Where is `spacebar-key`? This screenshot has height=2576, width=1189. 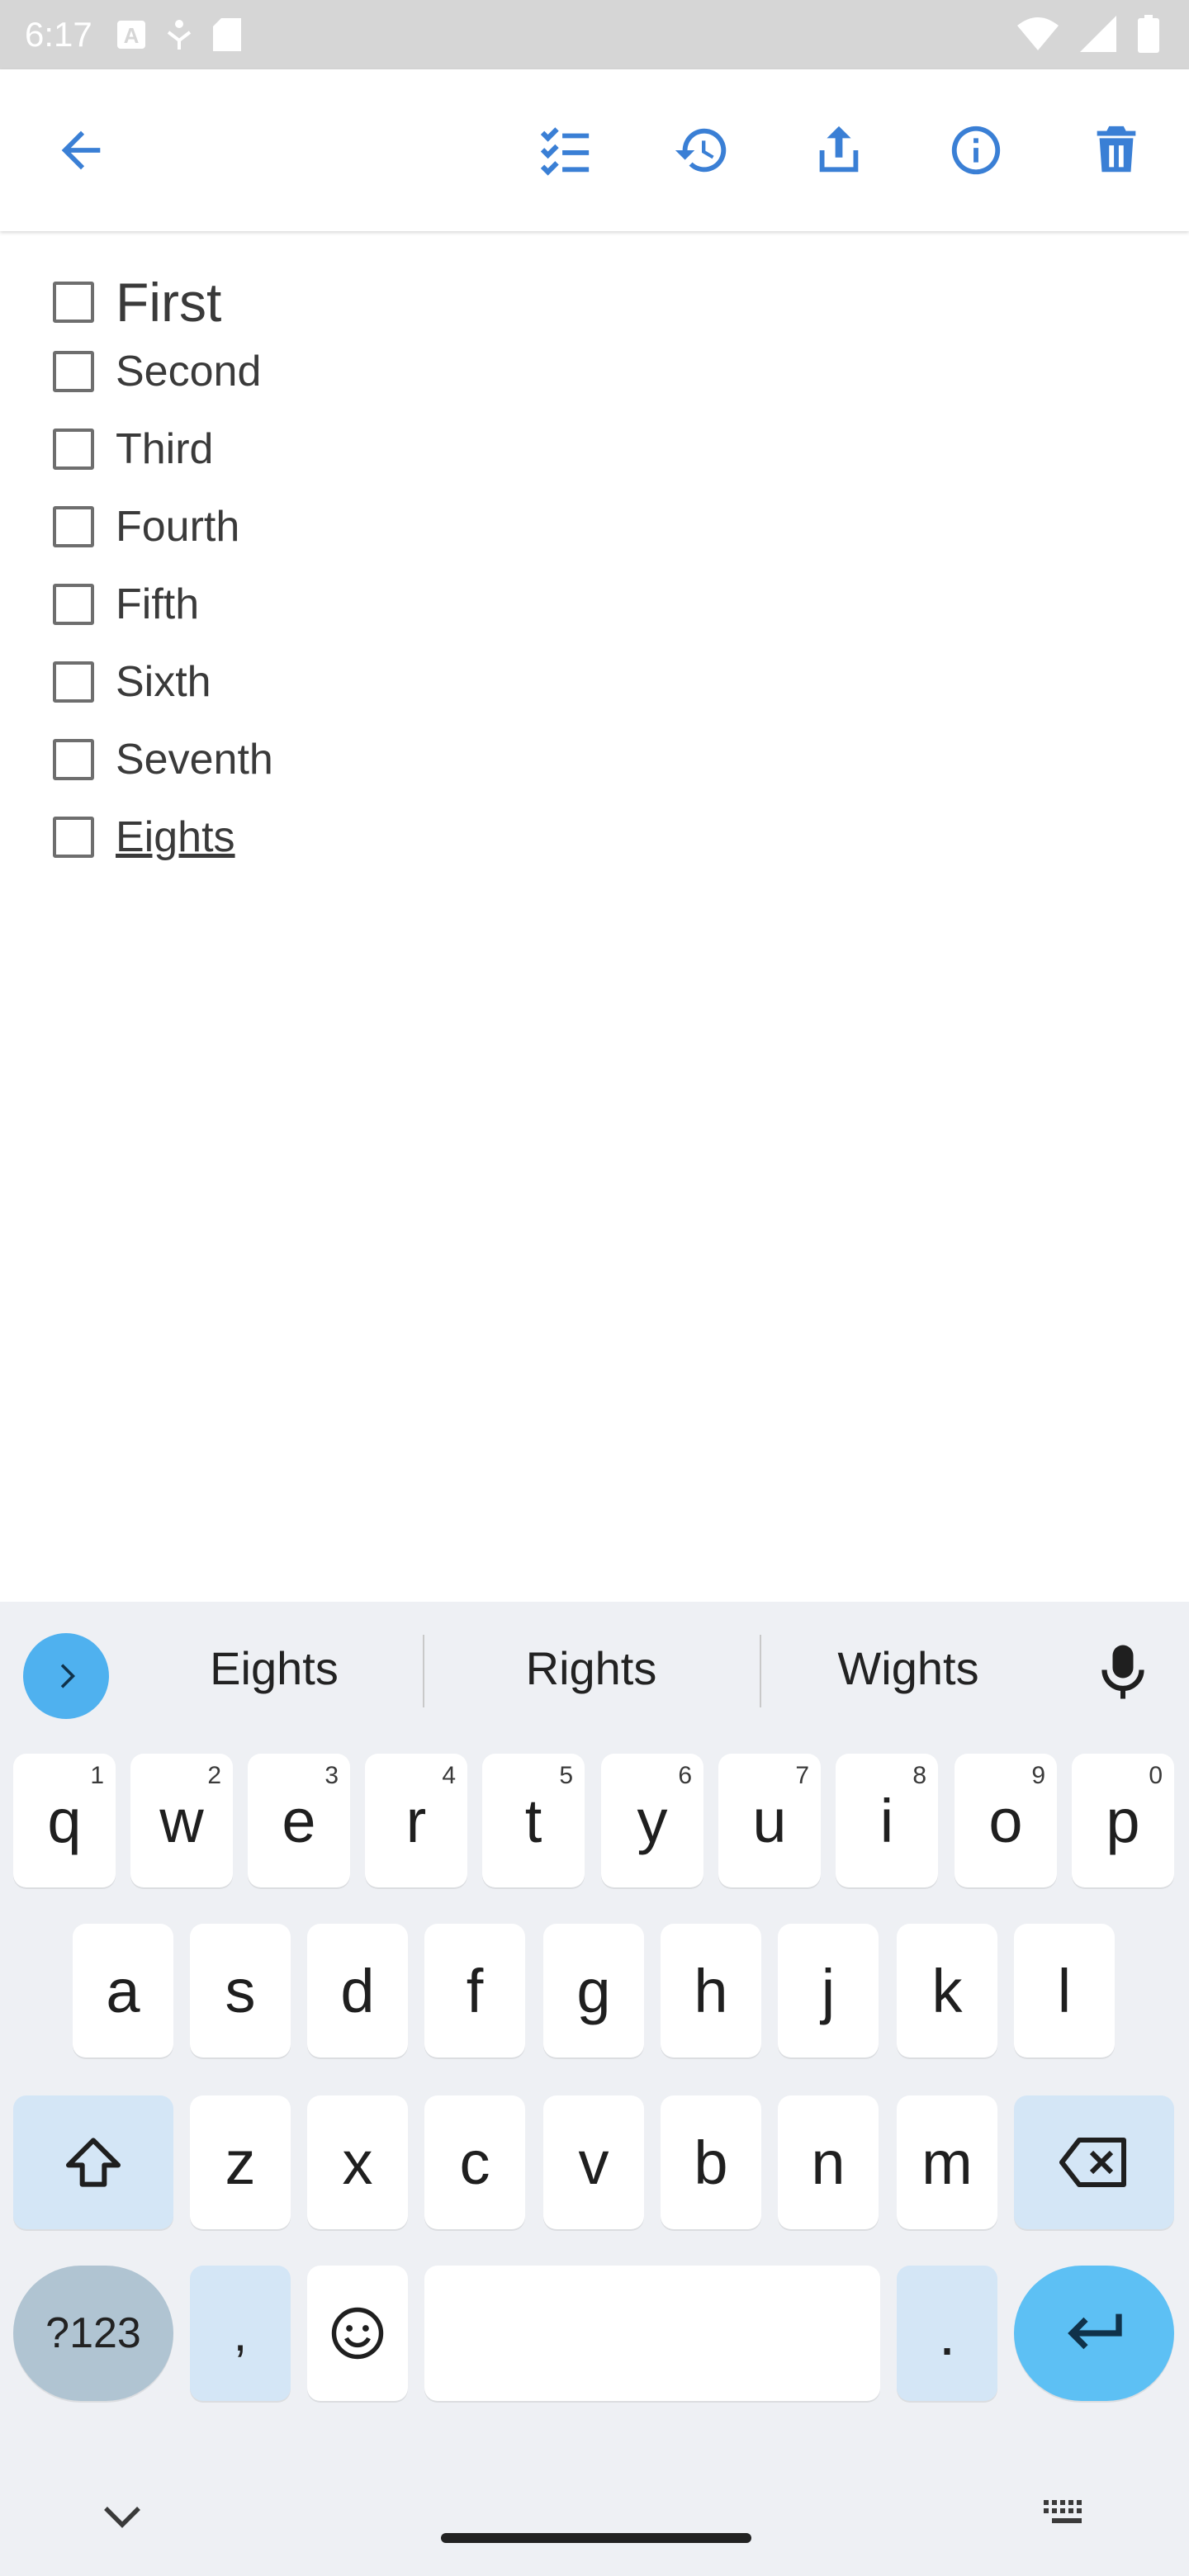 spacebar-key is located at coordinates (652, 2333).